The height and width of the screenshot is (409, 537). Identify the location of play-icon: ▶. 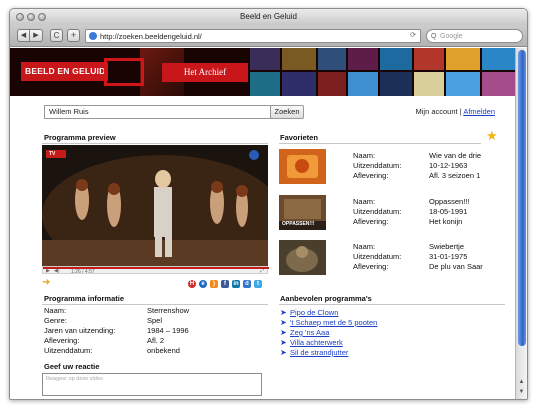
(48, 271).